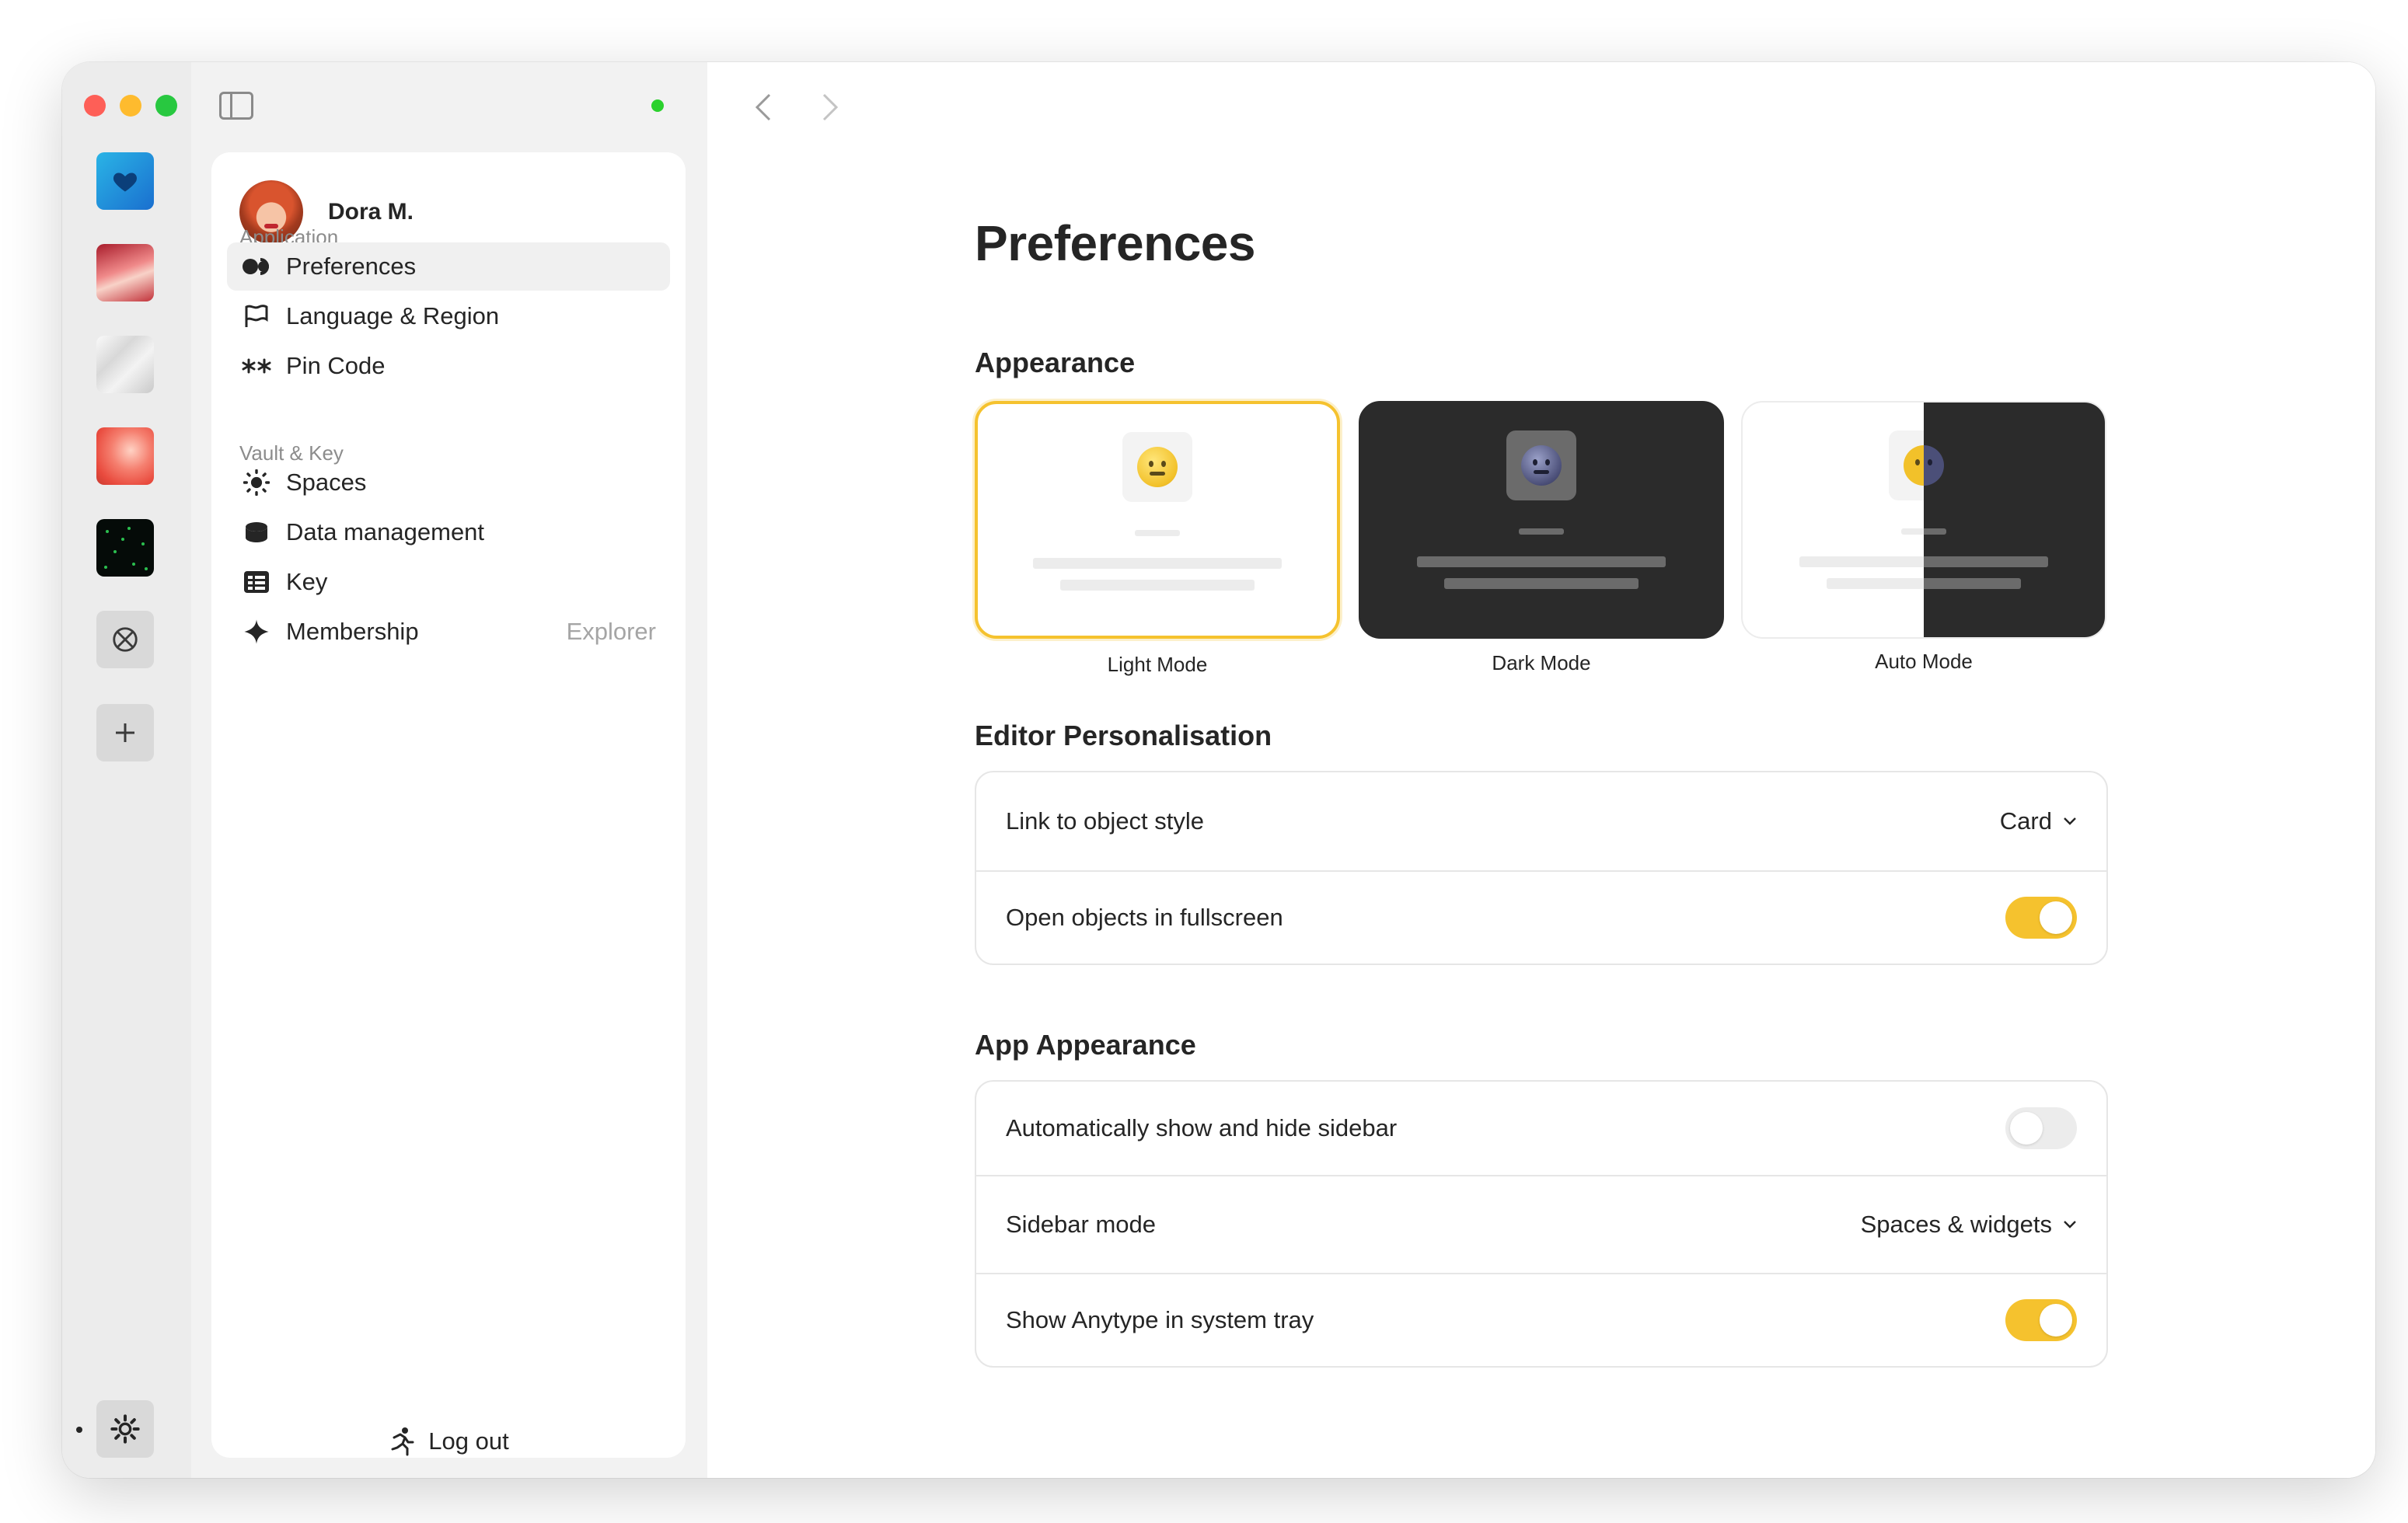 The width and height of the screenshot is (2408, 1523). What do you see at coordinates (1541, 520) in the screenshot?
I see `dark-mode-card` at bounding box center [1541, 520].